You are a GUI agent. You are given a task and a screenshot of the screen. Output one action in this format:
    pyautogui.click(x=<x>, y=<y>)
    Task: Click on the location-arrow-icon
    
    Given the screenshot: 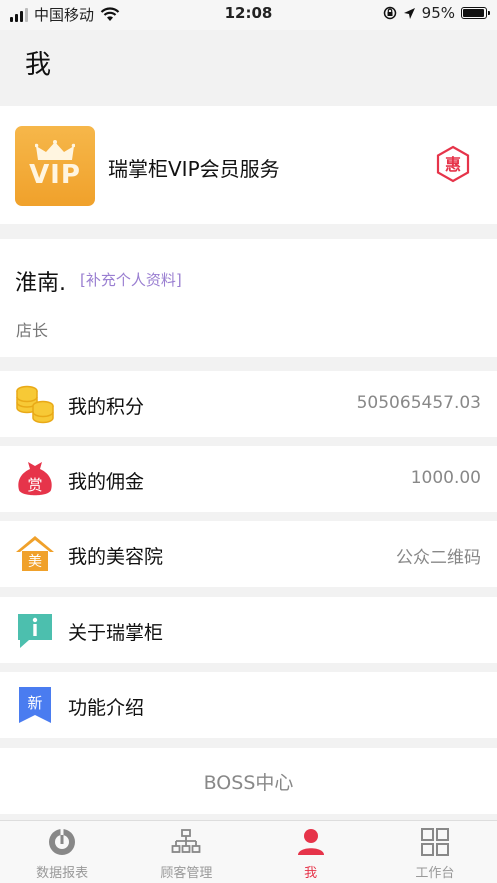 What is the action you would take?
    pyautogui.click(x=409, y=13)
    